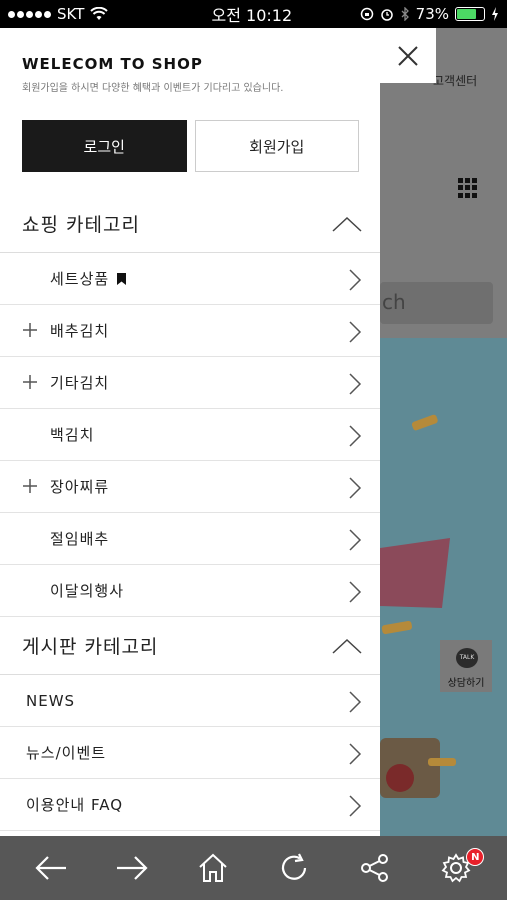 Image resolution: width=507 pixels, height=900 pixels. What do you see at coordinates (467, 658) in the screenshot?
I see `talk-bubble-icon: TALK` at bounding box center [467, 658].